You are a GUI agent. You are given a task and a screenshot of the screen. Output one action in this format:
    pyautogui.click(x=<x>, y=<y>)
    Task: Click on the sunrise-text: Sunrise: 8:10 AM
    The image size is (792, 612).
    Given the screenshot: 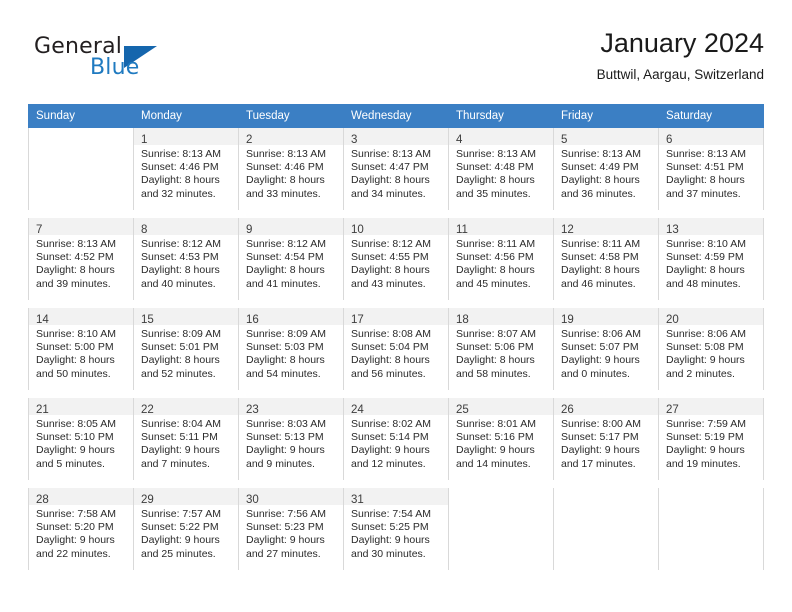 What is the action you would take?
    pyautogui.click(x=706, y=244)
    